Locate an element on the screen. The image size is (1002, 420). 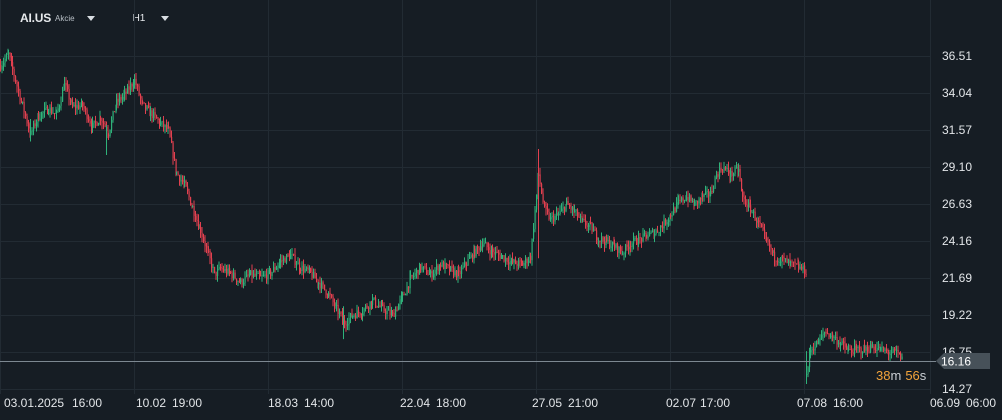
current-price-tag: 16.16 is located at coordinates (963, 361).